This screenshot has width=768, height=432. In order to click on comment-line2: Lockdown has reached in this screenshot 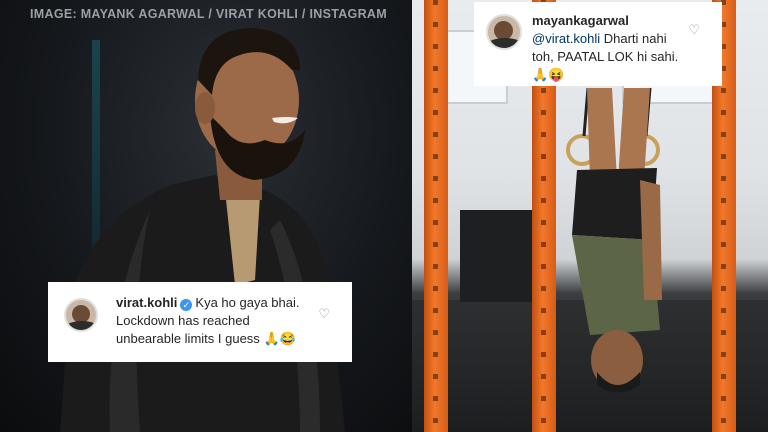, I will do `click(183, 320)`.